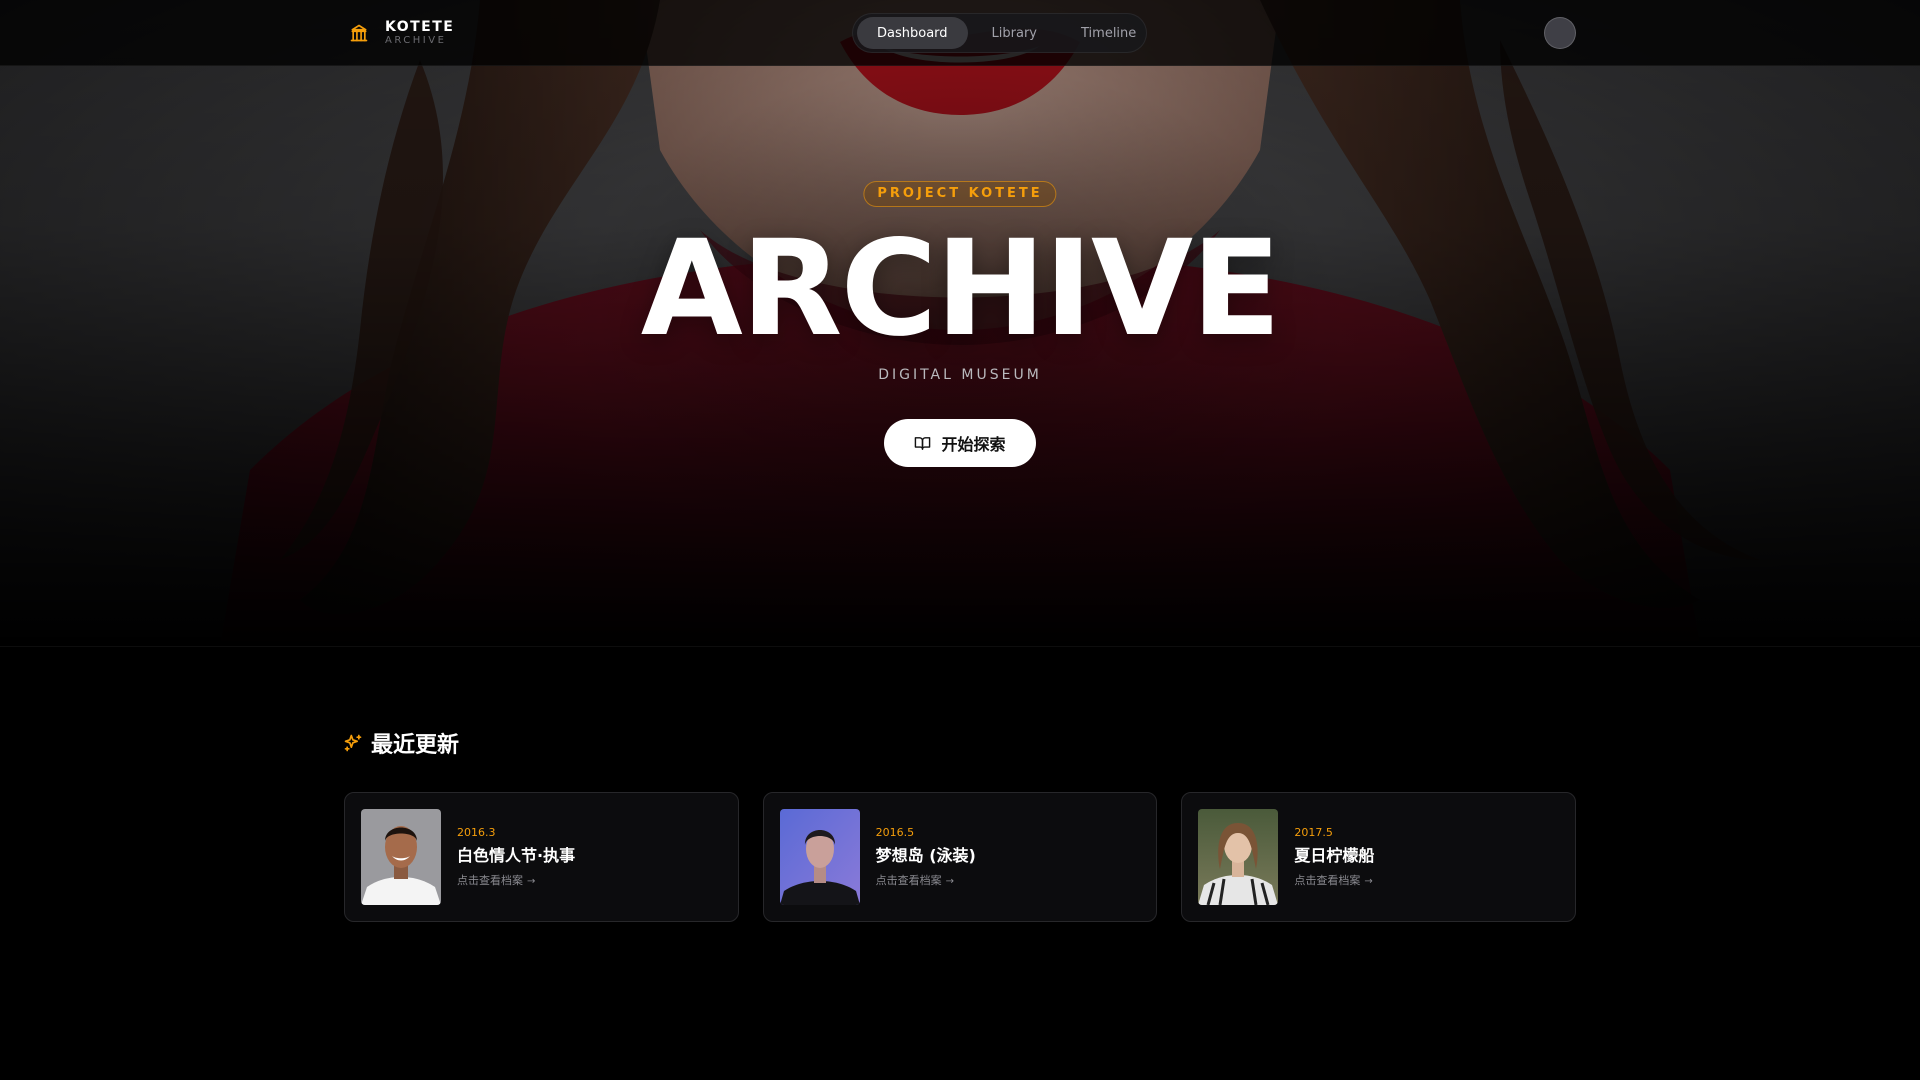 This screenshot has height=1080, width=1920. I want to click on project-badge: PROJECT KOTETE, so click(960, 194).